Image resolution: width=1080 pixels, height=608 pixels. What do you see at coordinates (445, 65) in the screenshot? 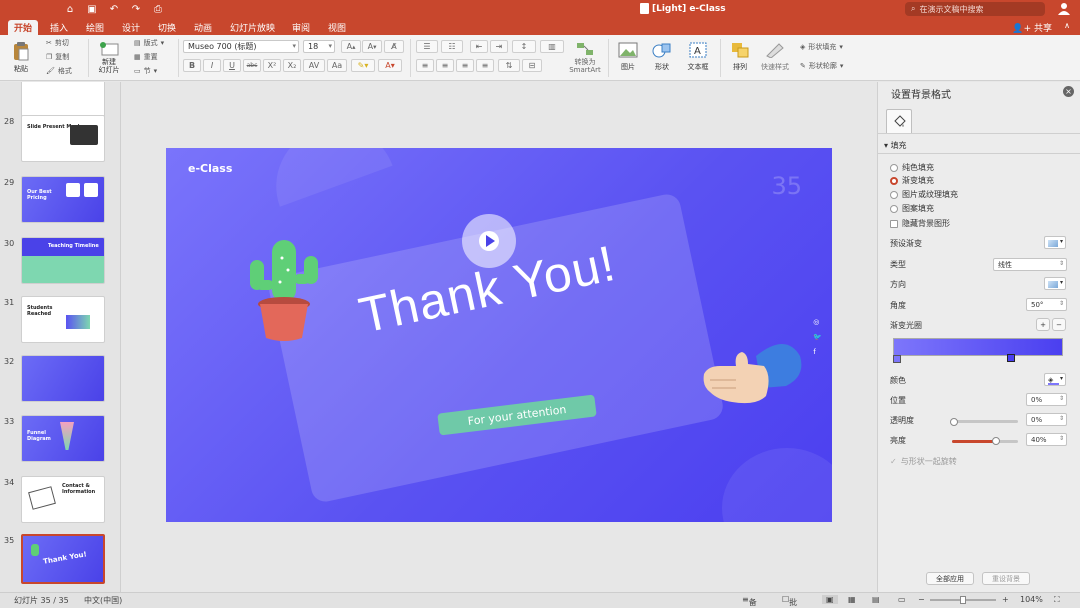
I see `align-center-button: ≡` at bounding box center [445, 65].